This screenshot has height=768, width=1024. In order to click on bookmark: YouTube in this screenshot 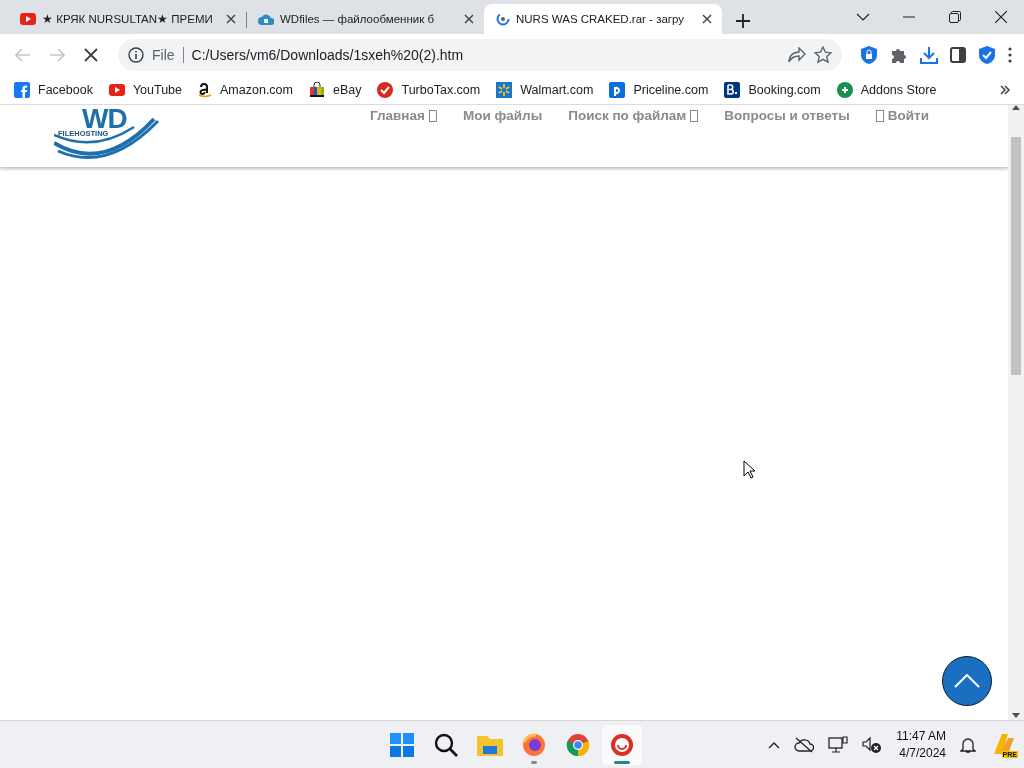, I will do `click(145, 90)`.